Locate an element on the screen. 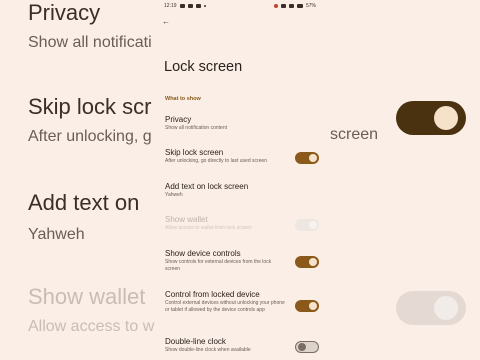  setting-subtitle: Show all notification content is located at coordinates (196, 128).